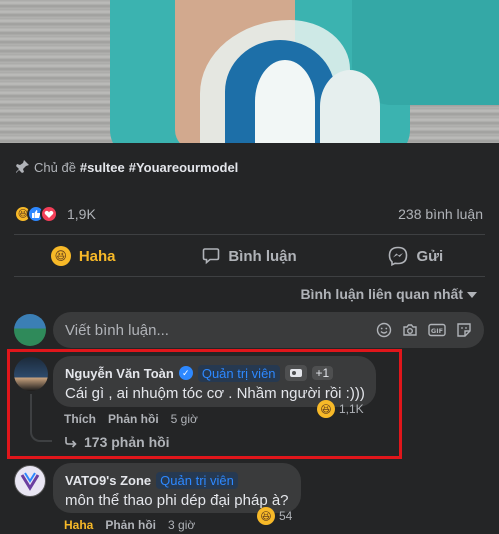  Describe the element at coordinates (472, 295) in the screenshot. I see `caret-down-icon` at that location.